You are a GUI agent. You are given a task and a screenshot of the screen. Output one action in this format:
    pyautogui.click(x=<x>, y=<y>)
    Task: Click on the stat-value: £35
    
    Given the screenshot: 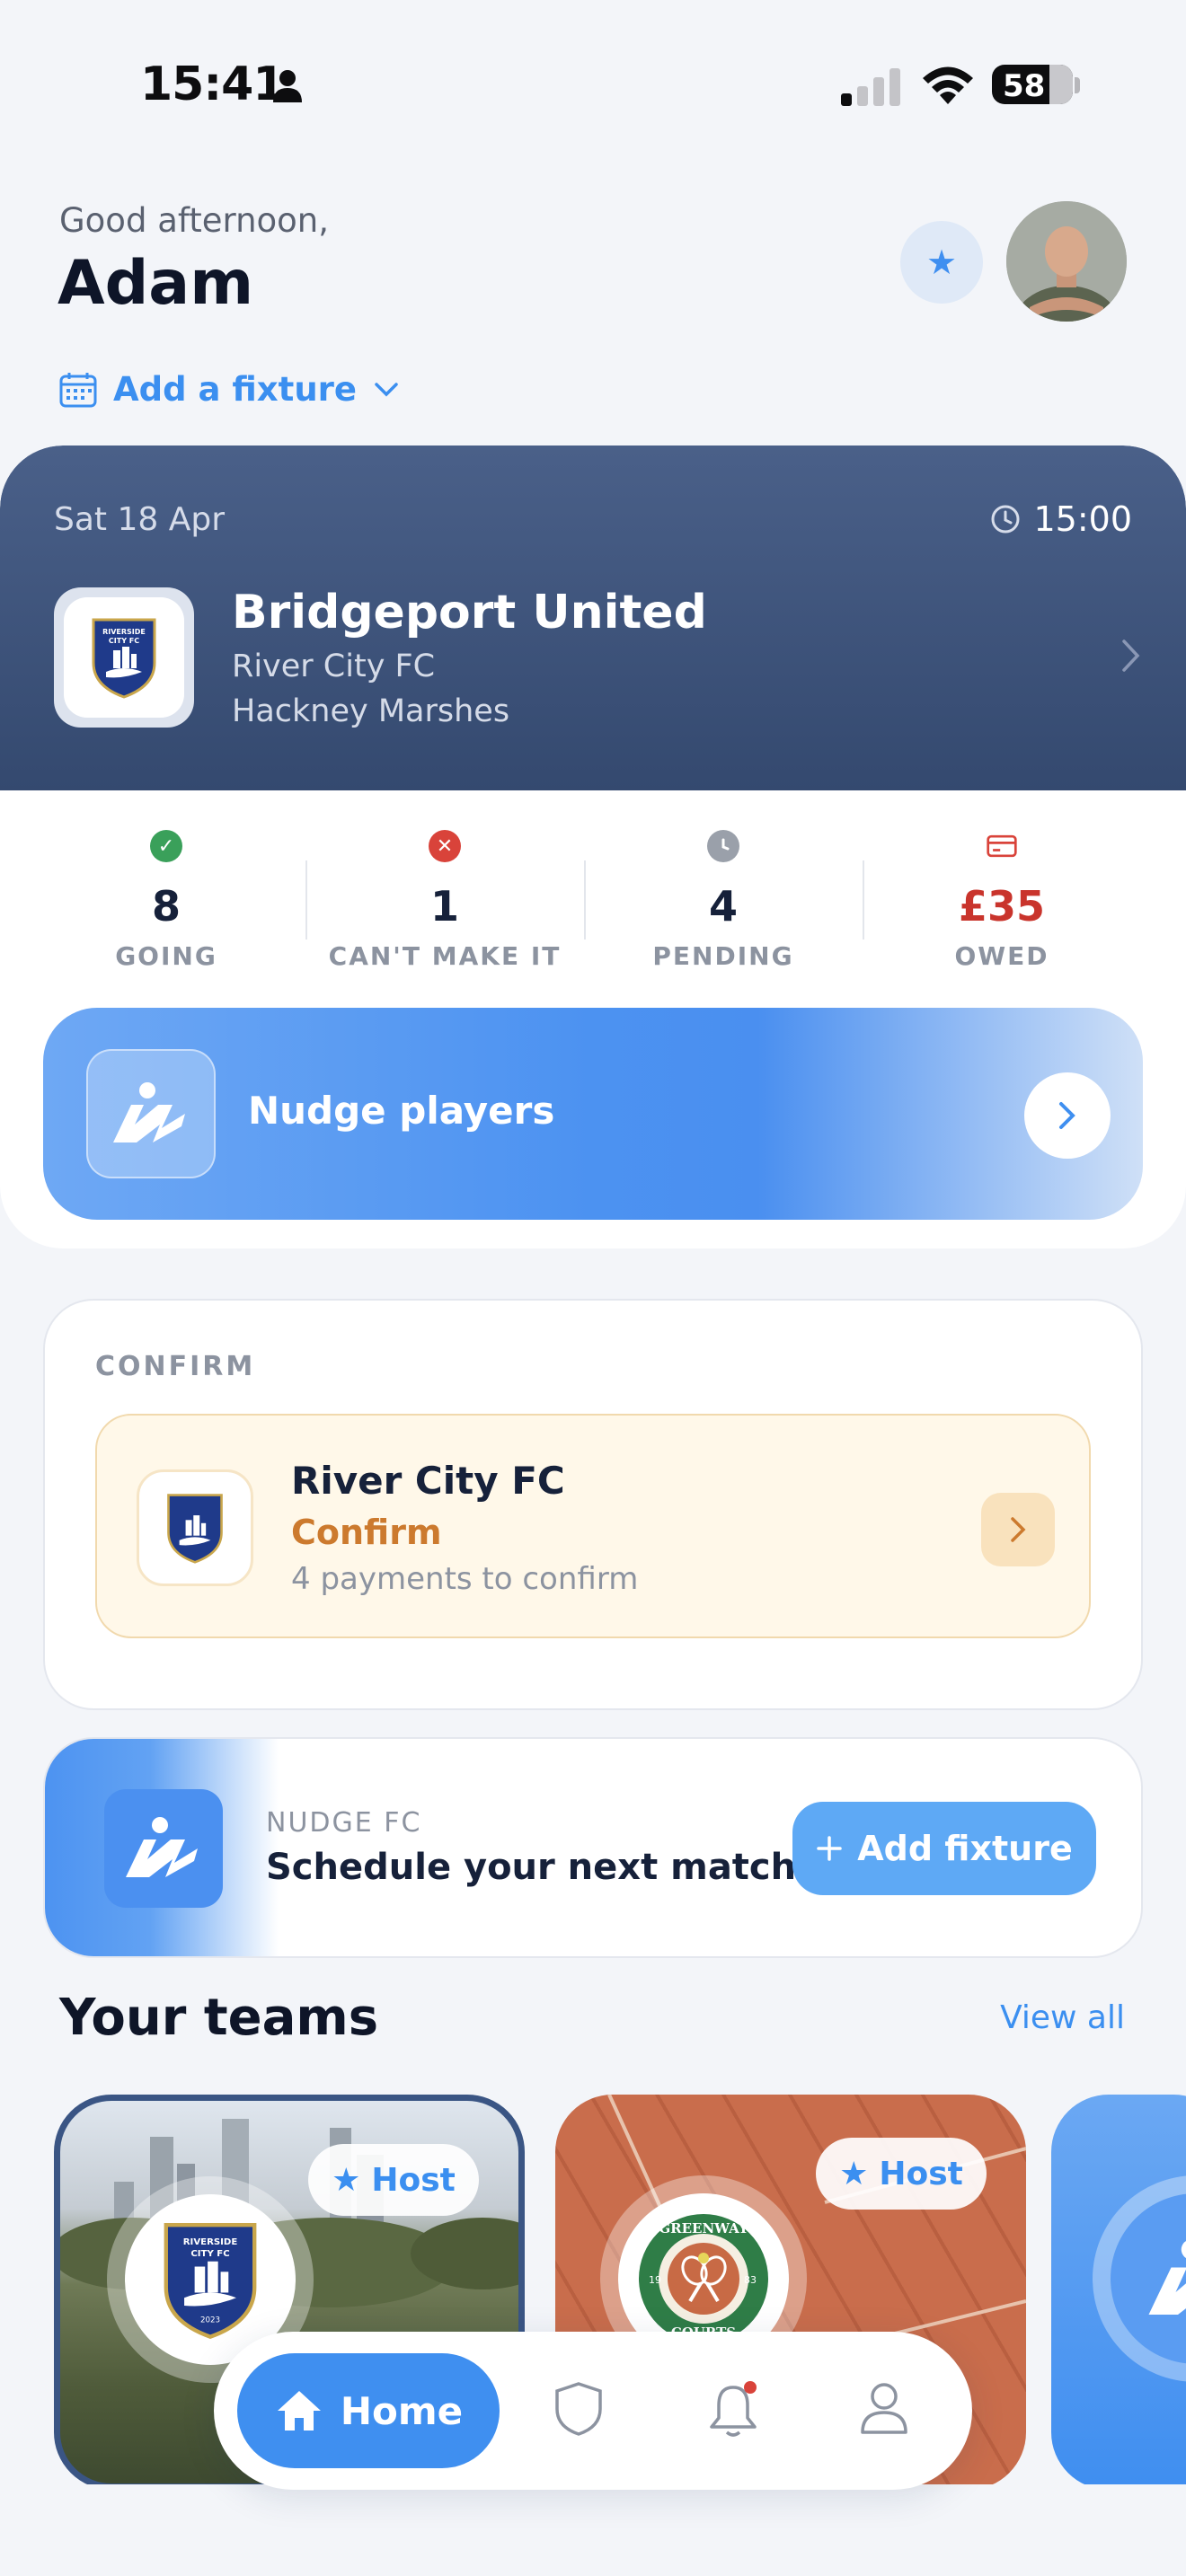 What is the action you would take?
    pyautogui.click(x=1002, y=906)
    